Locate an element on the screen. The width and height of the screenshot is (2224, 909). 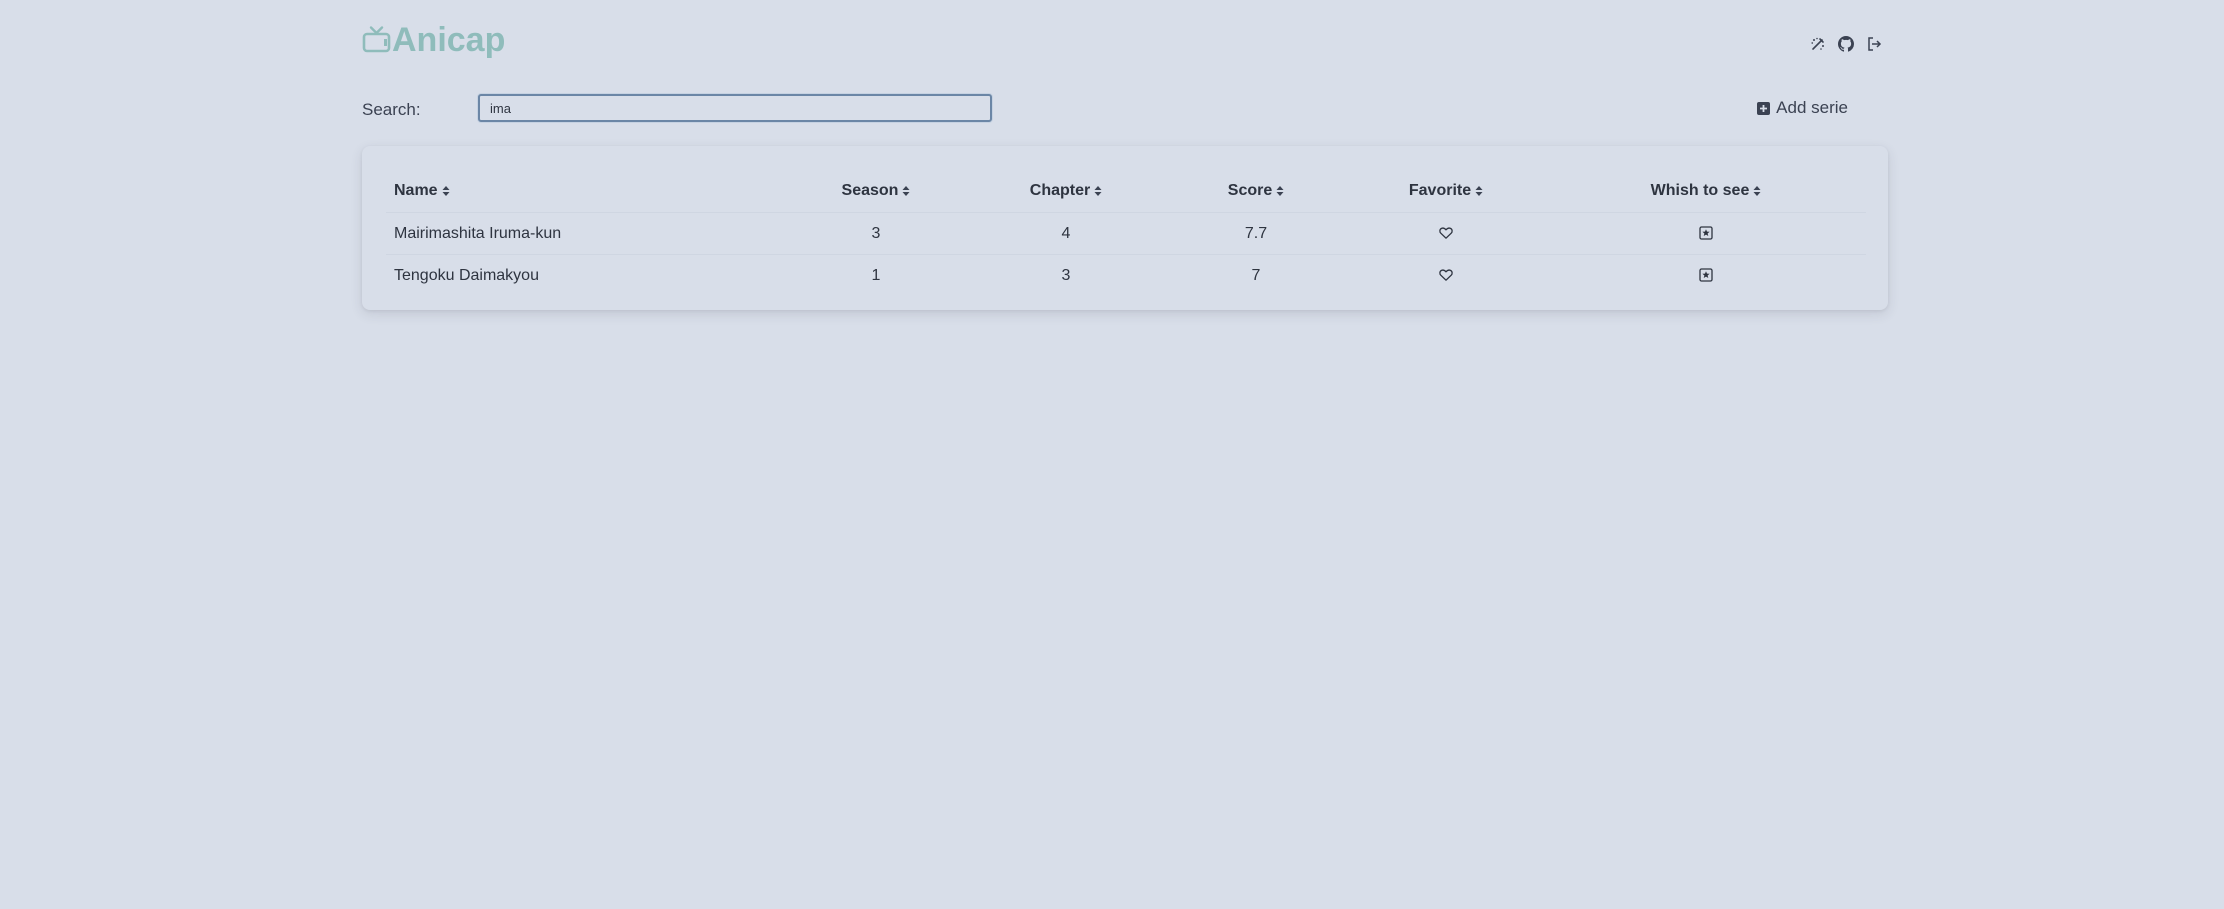
column-header-score: Score is located at coordinates (1256, 191).